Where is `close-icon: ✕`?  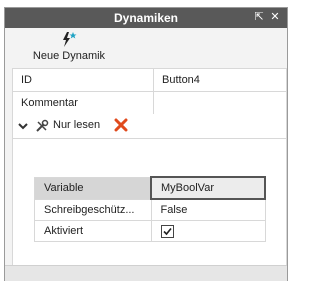 close-icon: ✕ is located at coordinates (275, 17).